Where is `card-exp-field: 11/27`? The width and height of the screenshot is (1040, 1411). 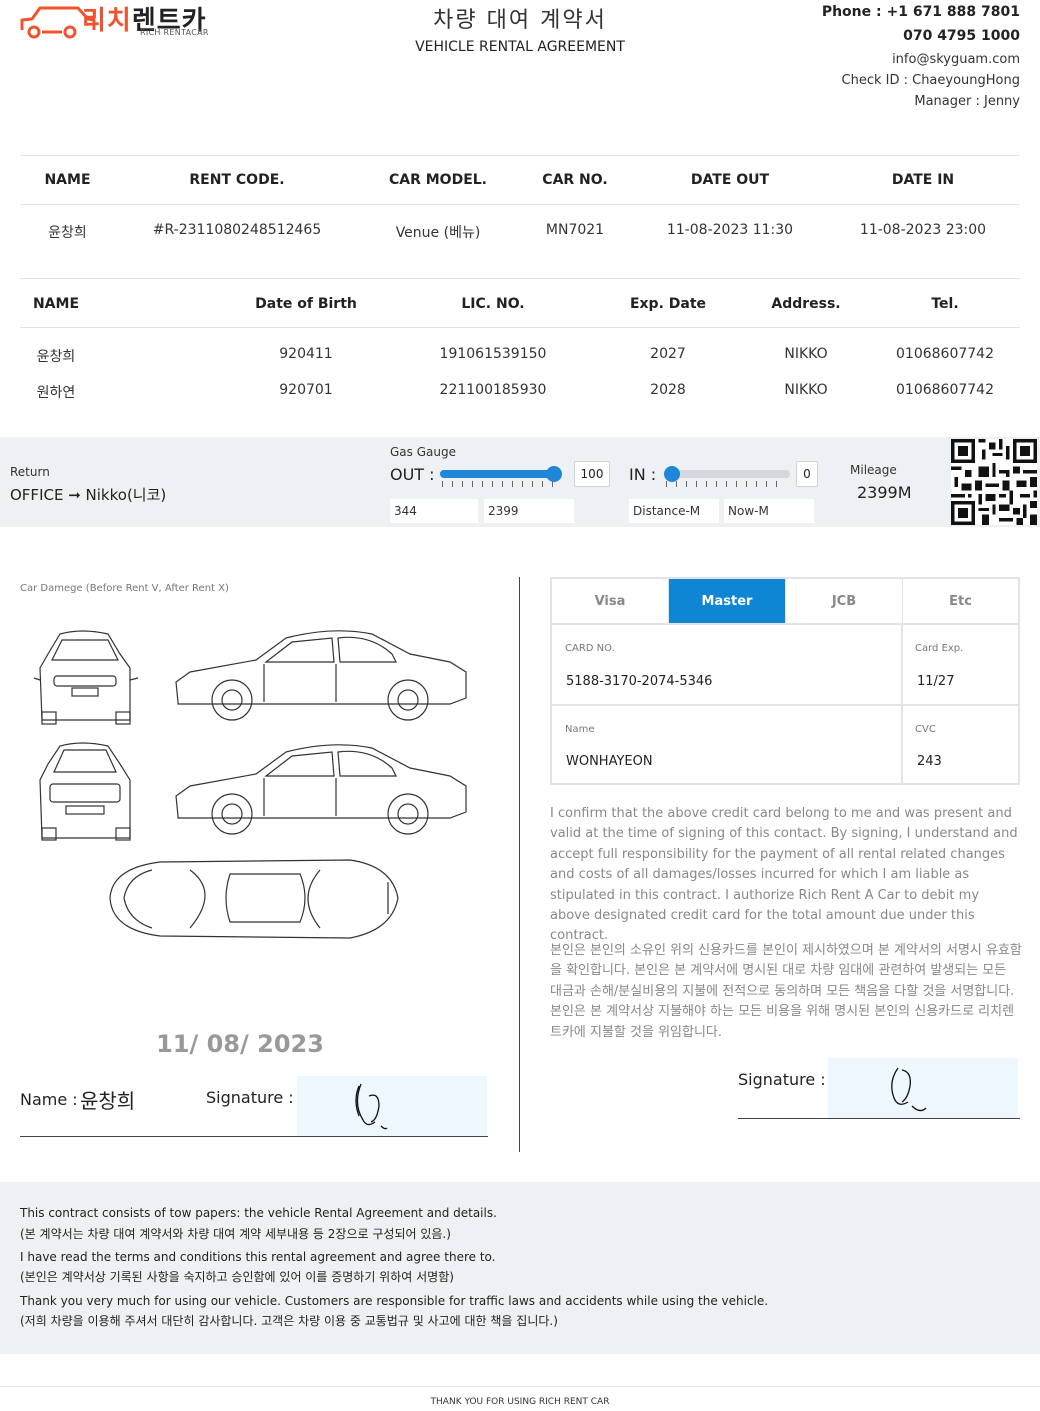 card-exp-field: 11/27 is located at coordinates (935, 681).